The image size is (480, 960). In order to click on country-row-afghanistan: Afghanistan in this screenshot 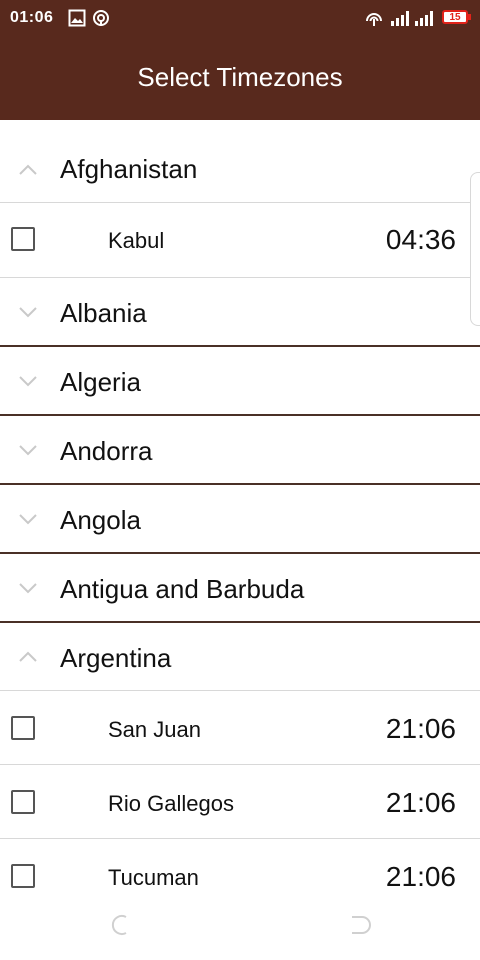, I will do `click(240, 161)`.